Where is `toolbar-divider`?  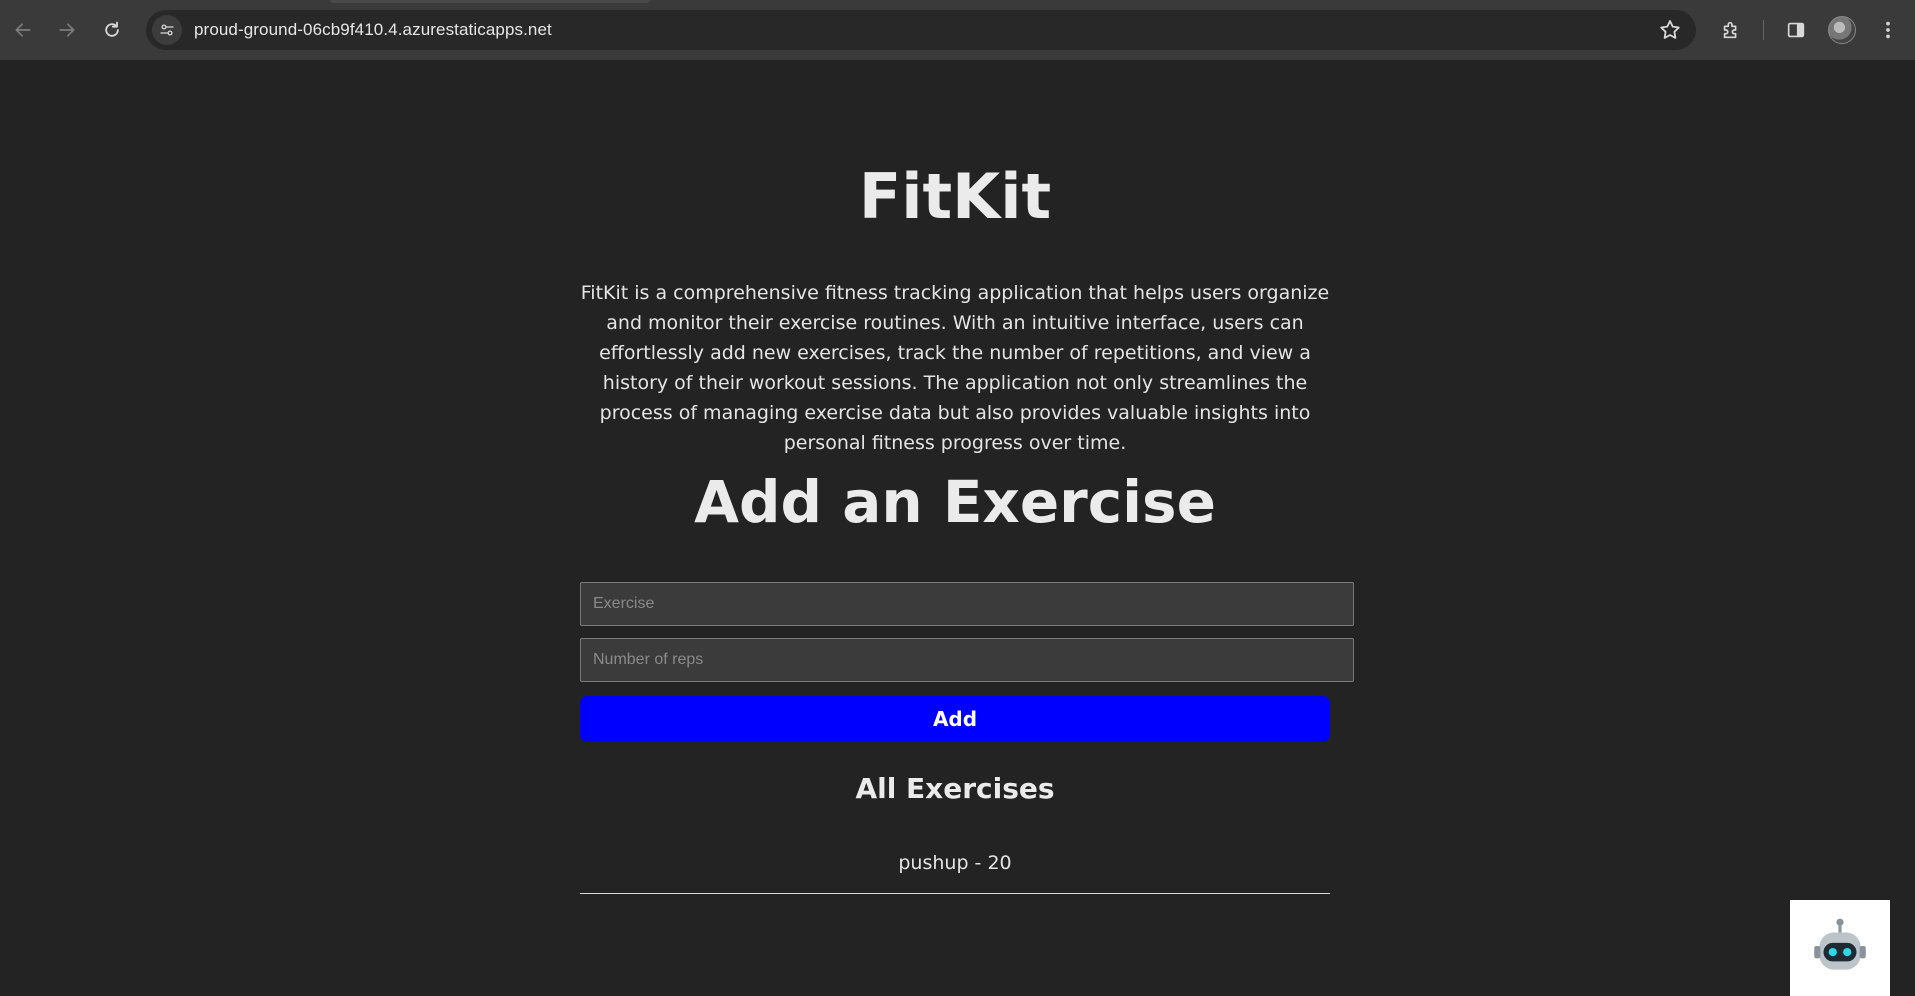
toolbar-divider is located at coordinates (1763, 30).